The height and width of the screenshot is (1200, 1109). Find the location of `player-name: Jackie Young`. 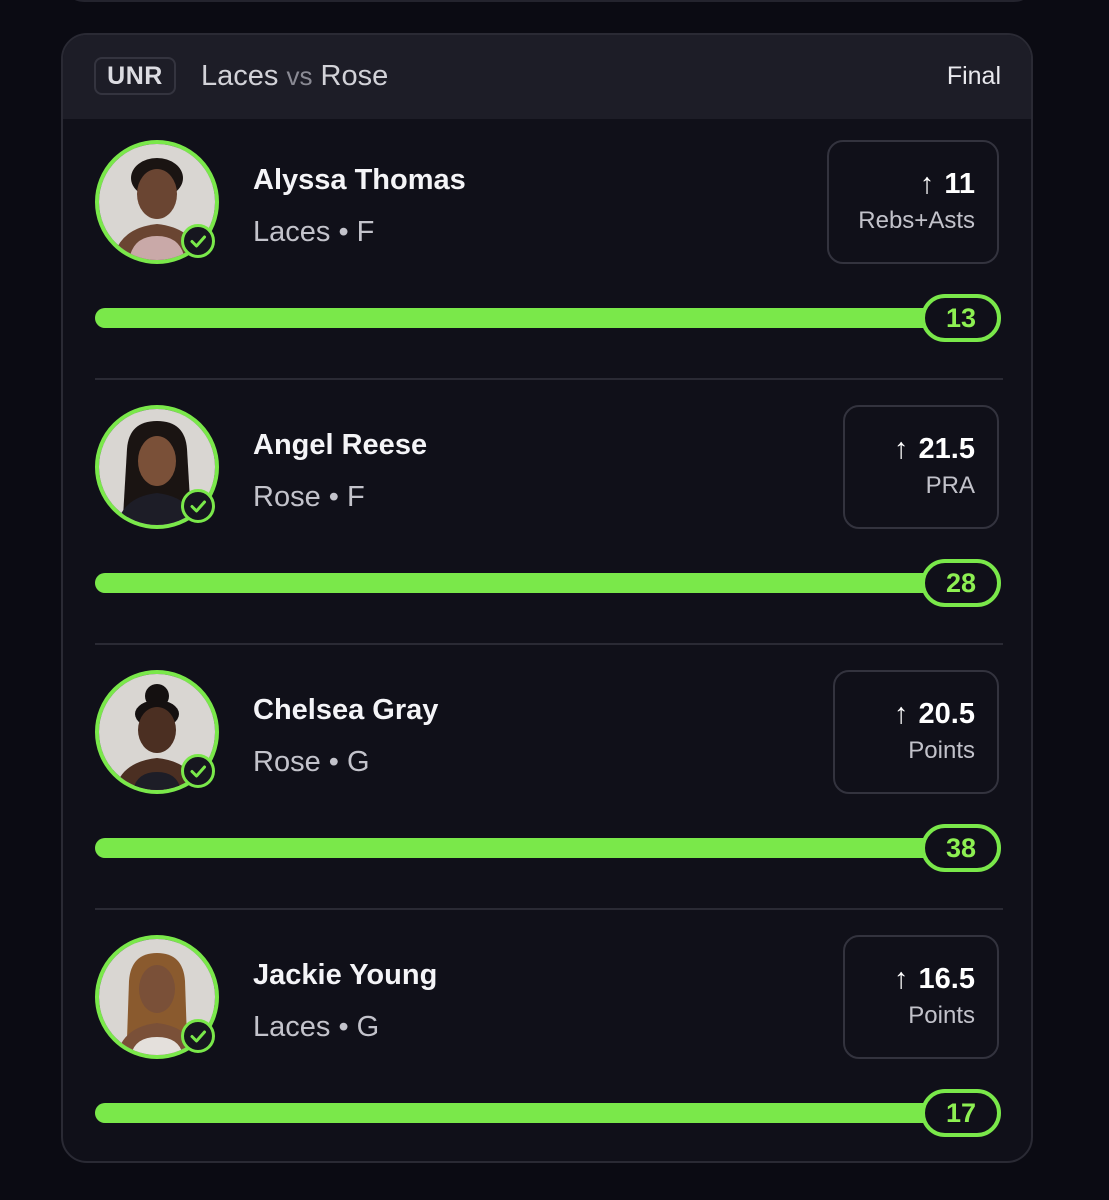

player-name: Jackie Young is located at coordinates (345, 975).